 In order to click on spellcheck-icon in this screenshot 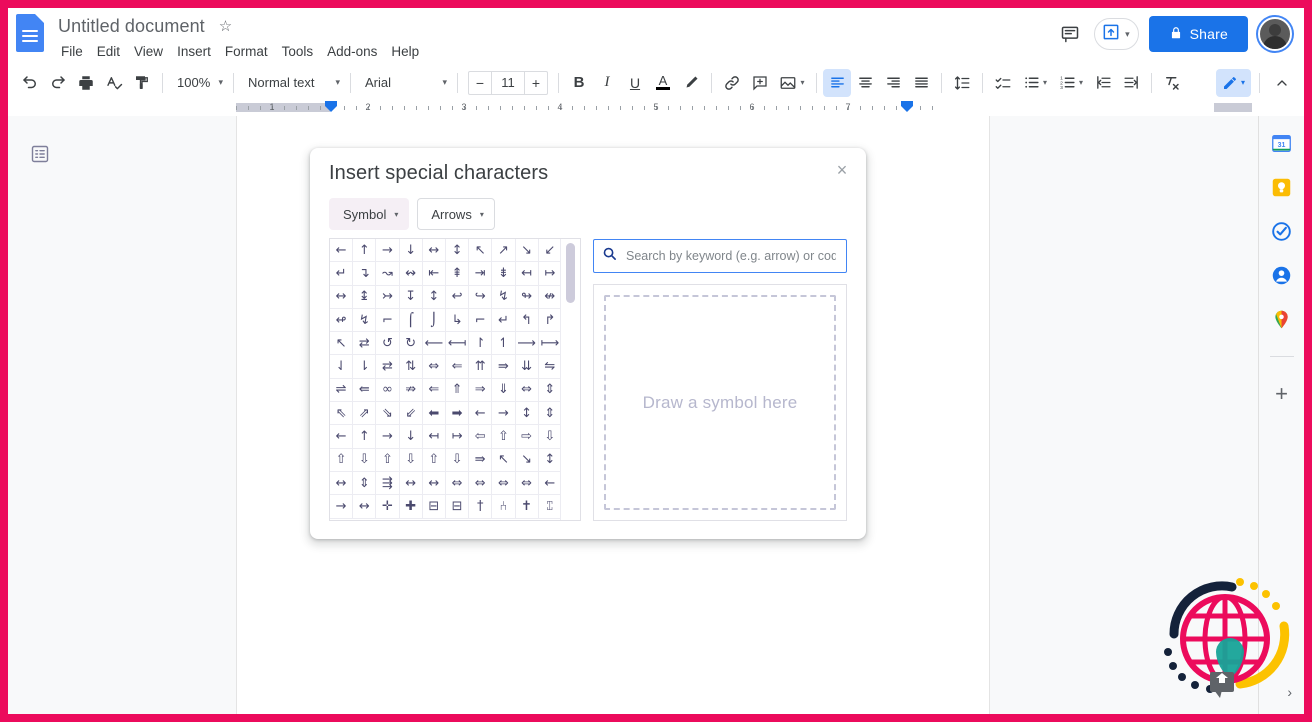, I will do `click(114, 83)`.